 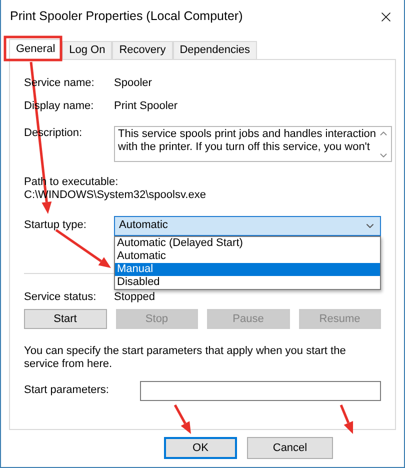 What do you see at coordinates (215, 50) in the screenshot?
I see `tab: Dependencies` at bounding box center [215, 50].